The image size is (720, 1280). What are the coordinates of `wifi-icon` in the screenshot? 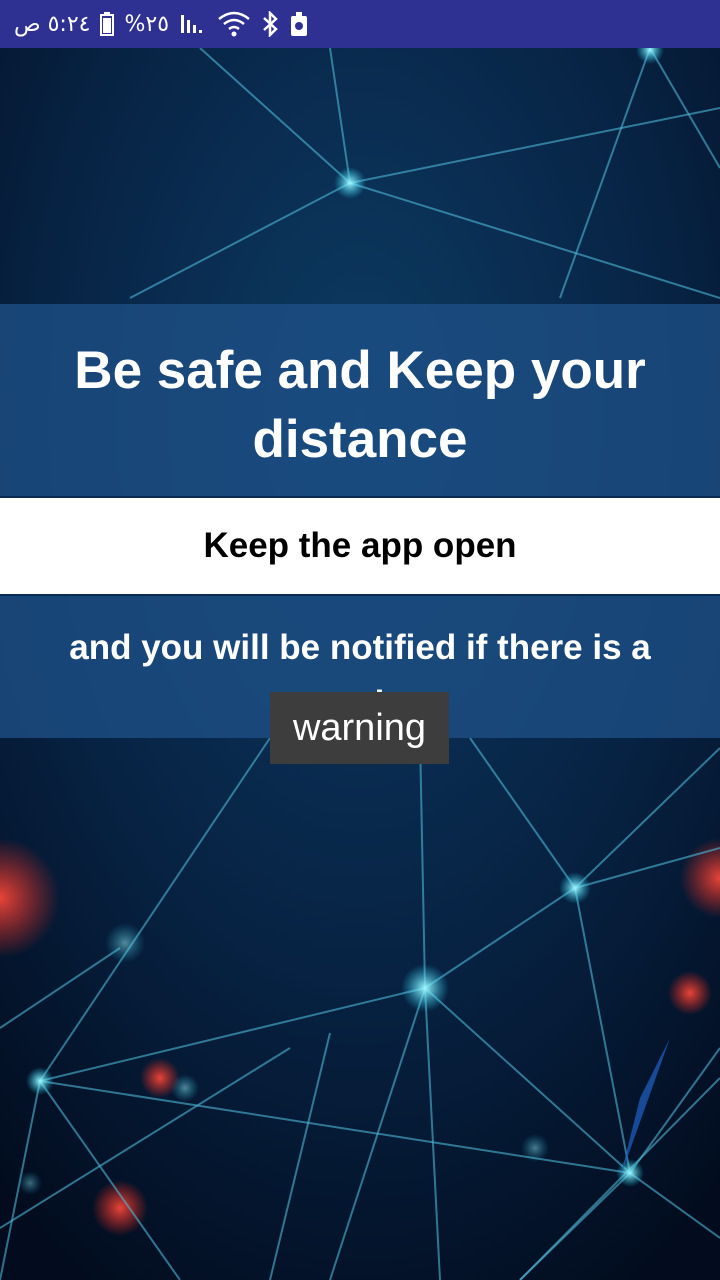 It's located at (234, 24).